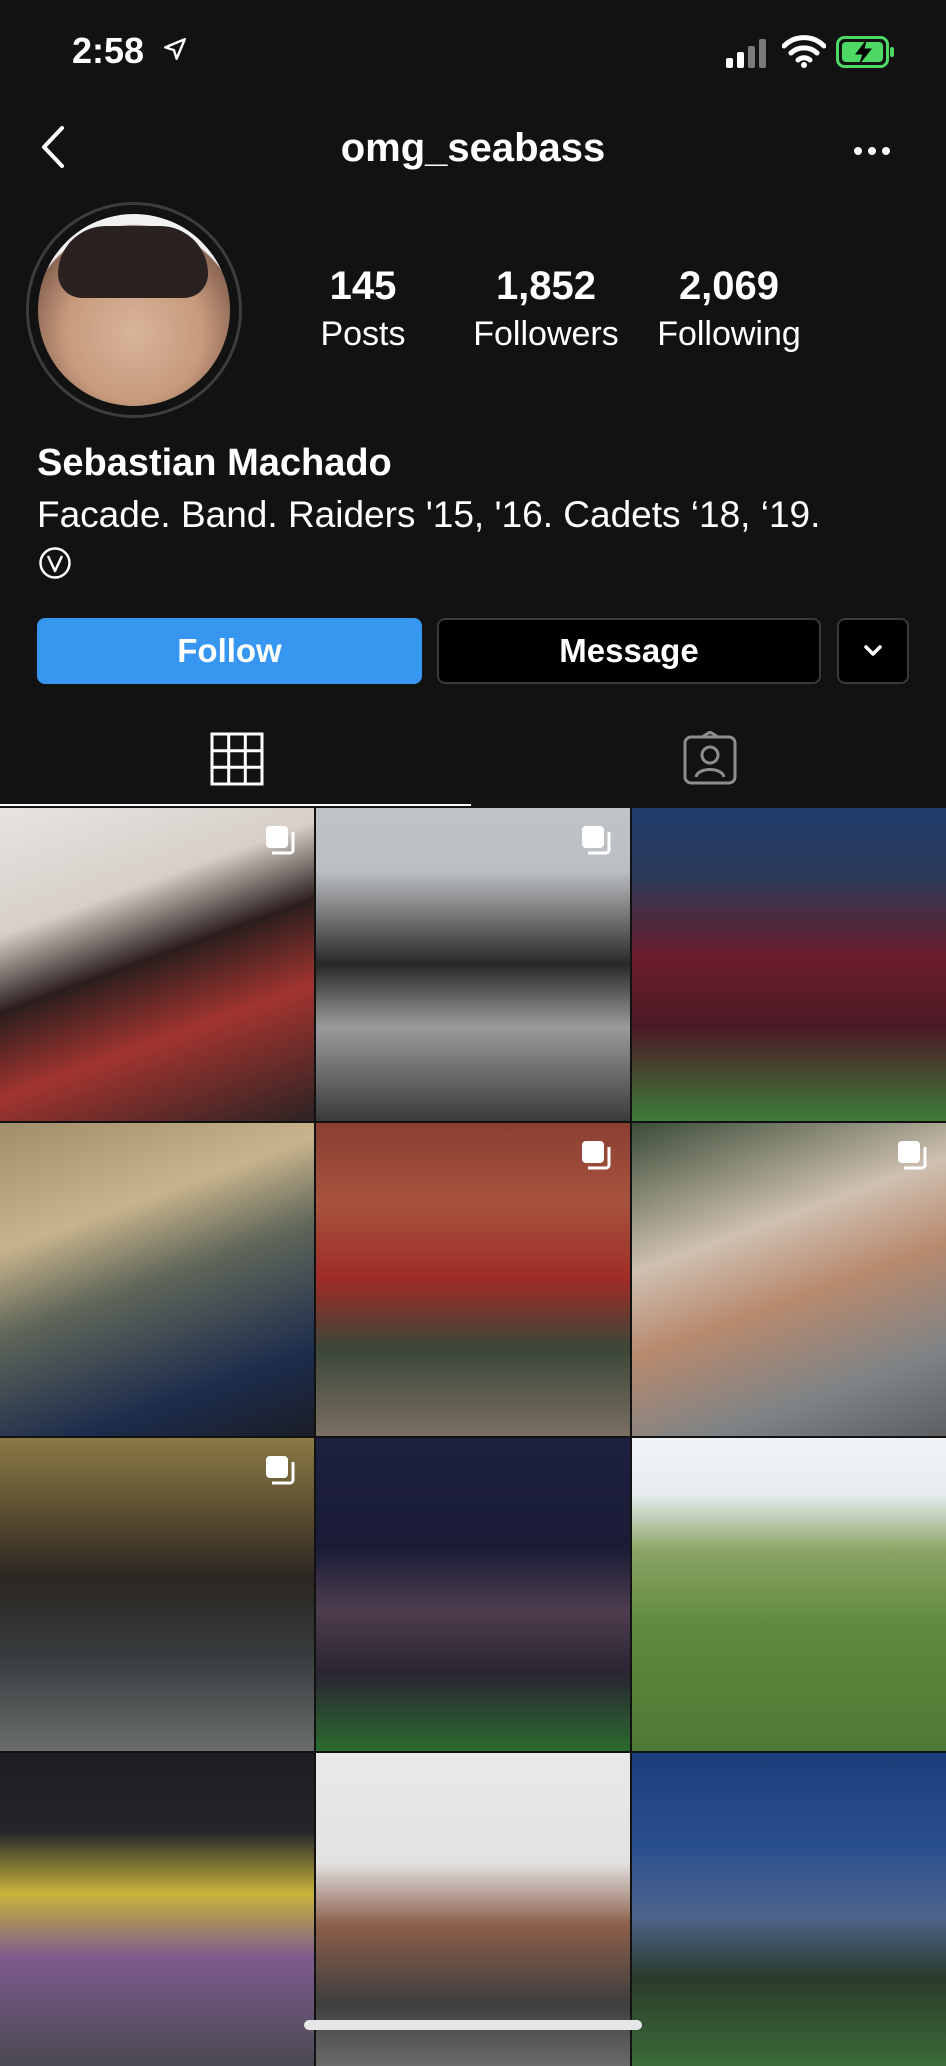  I want to click on grid-icon, so click(236, 759).